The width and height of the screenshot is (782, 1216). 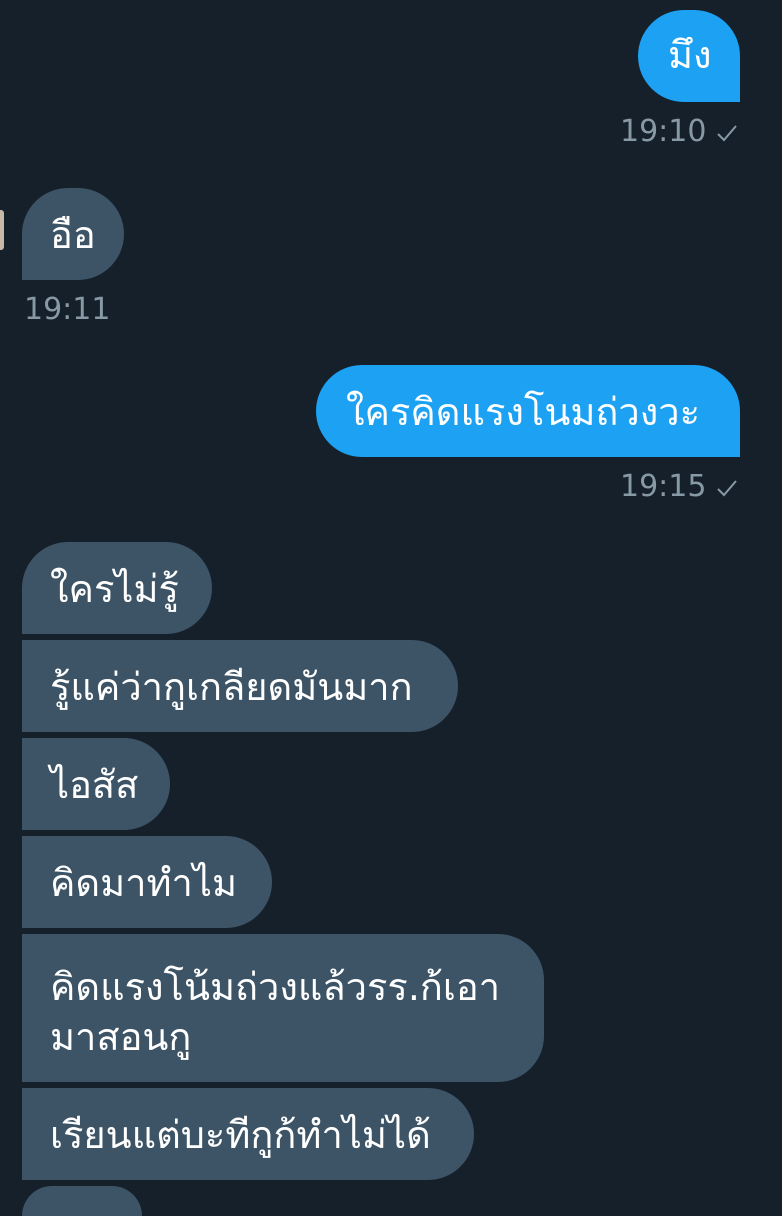 I want to click on message-text: ใครคิดแรงโนมถ่วงวะ, so click(x=523, y=412).